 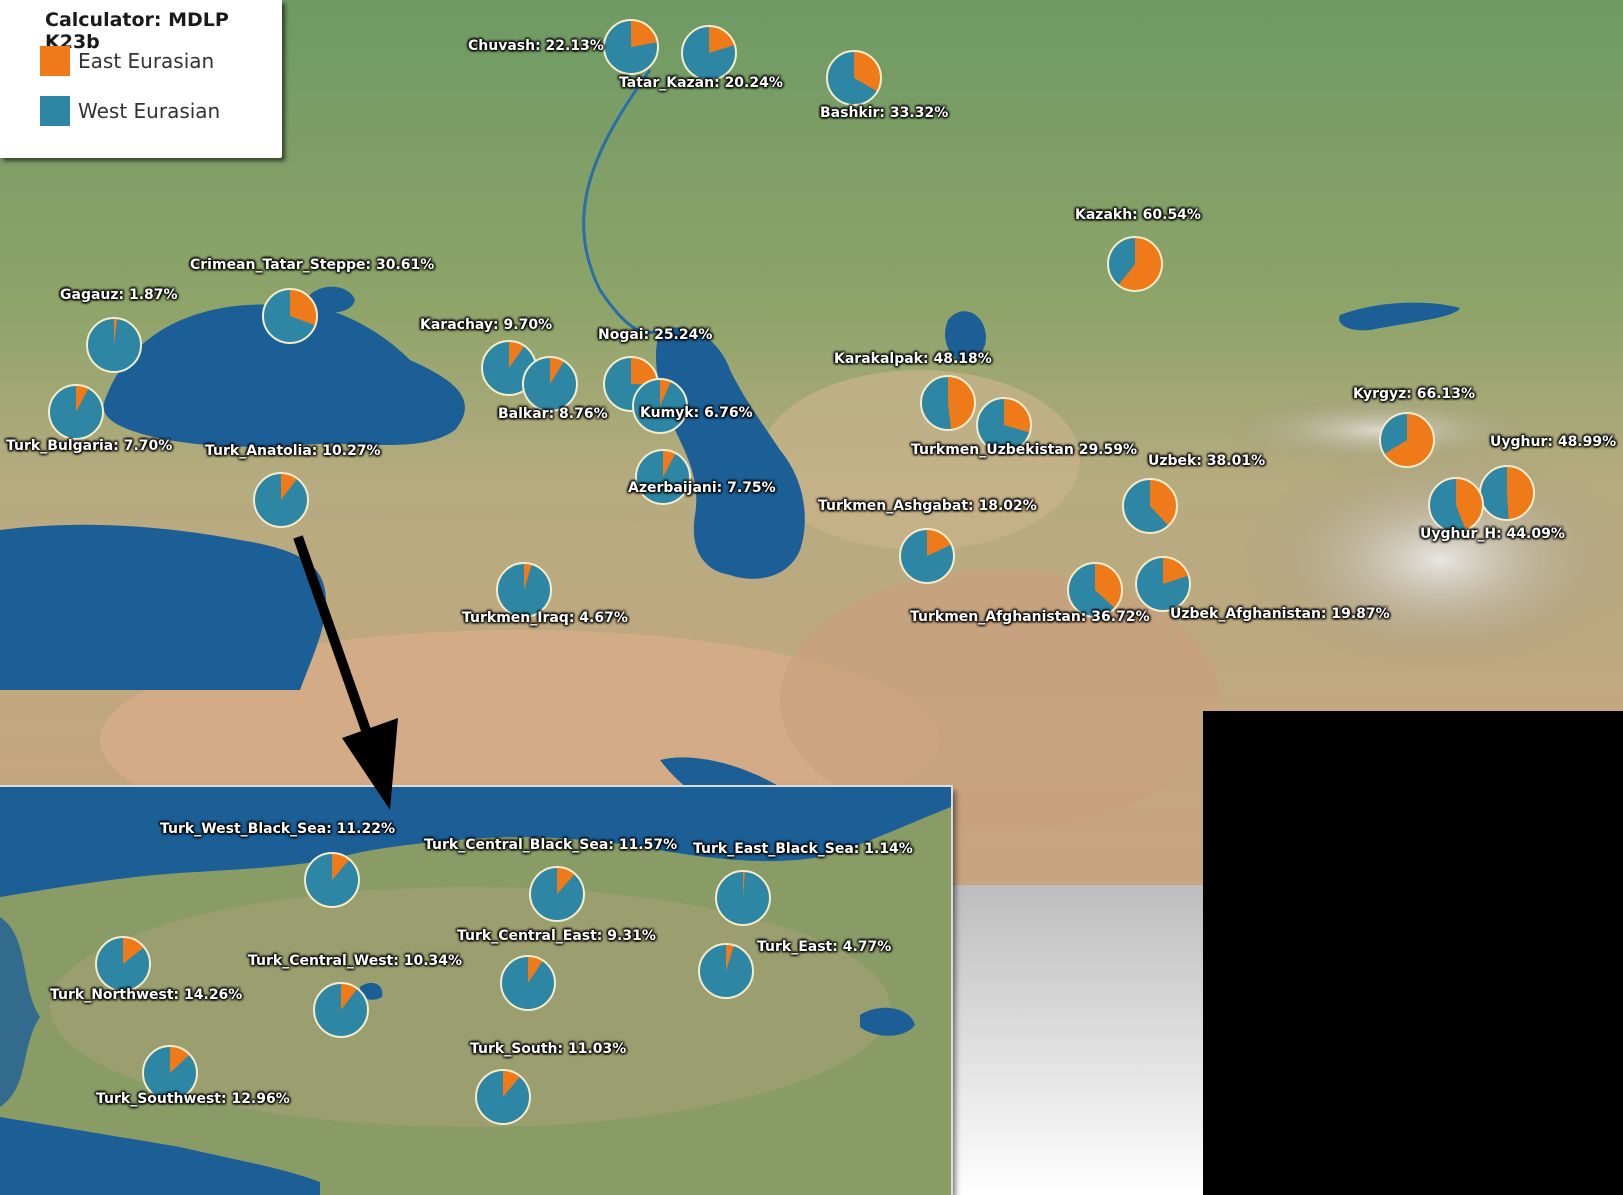 I want to click on pie-turk-central-east, so click(x=528, y=983).